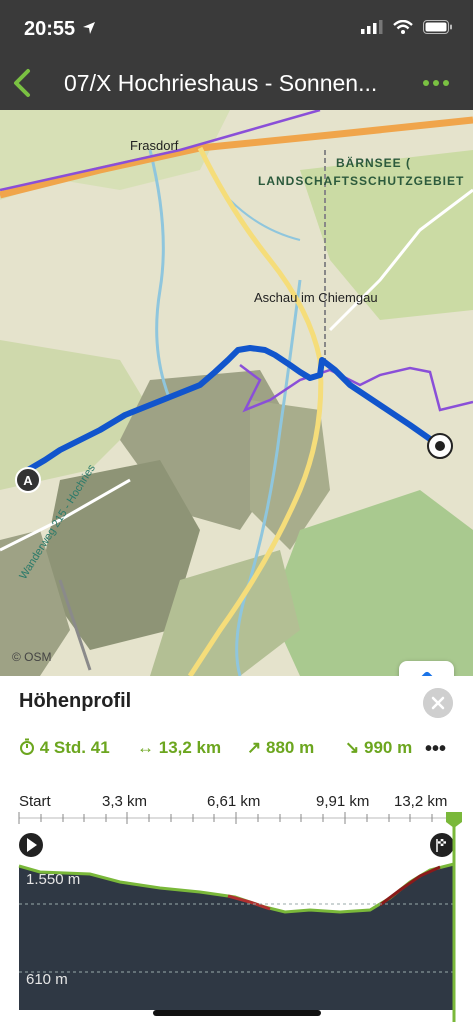 The height and width of the screenshot is (1024, 473). I want to click on axis-label-13km: 13,2 km, so click(421, 801).